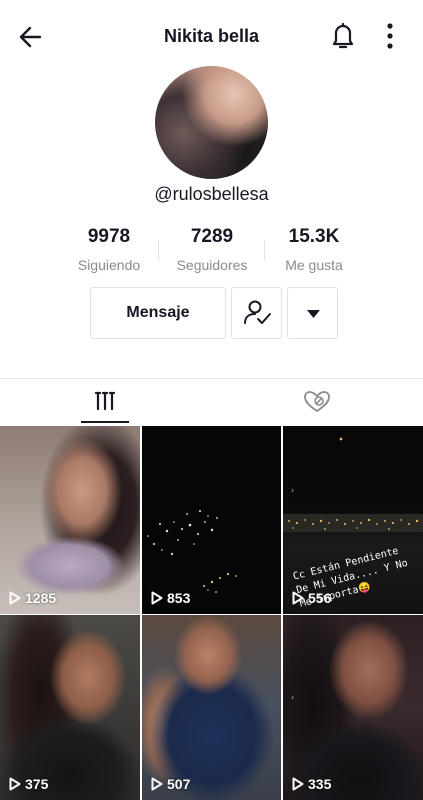 This screenshot has height=800, width=423. I want to click on view-count: 335, so click(311, 784).